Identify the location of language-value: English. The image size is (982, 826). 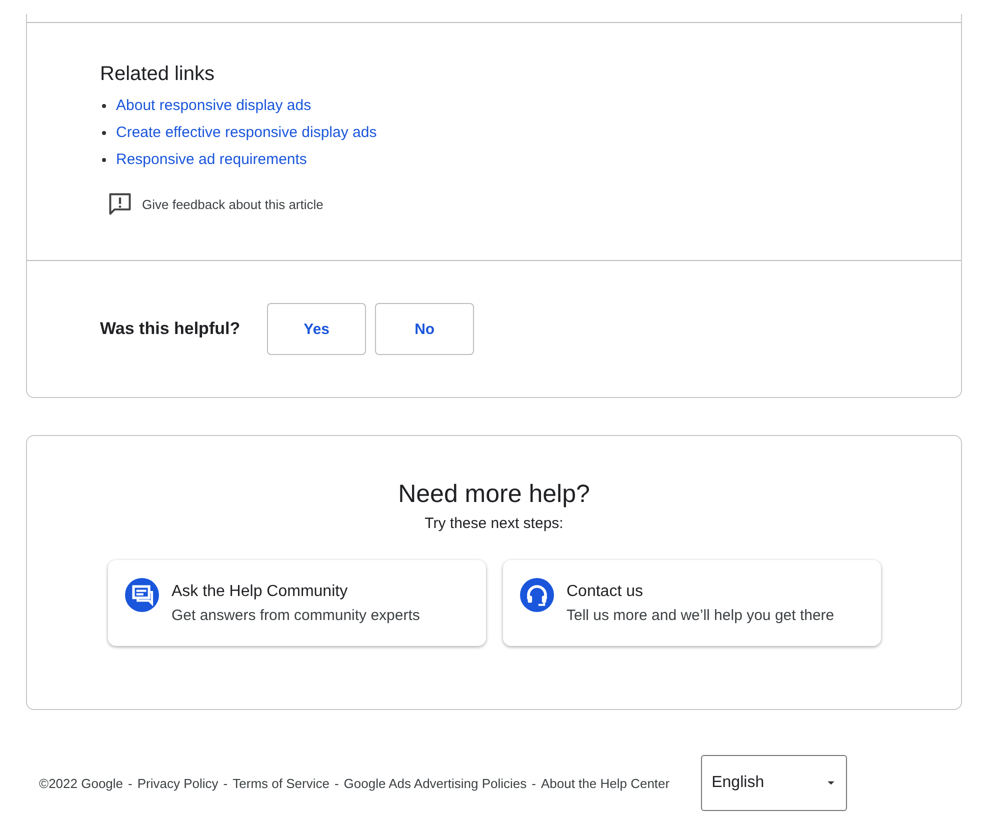
(738, 783).